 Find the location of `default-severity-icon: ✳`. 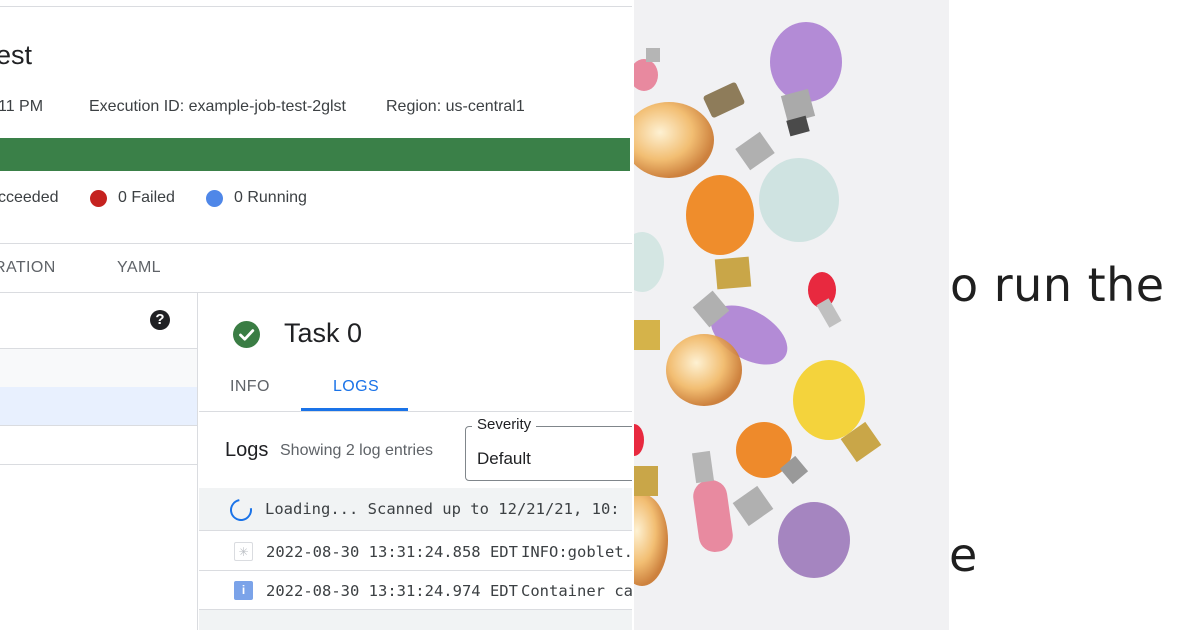

default-severity-icon: ✳ is located at coordinates (243, 551).